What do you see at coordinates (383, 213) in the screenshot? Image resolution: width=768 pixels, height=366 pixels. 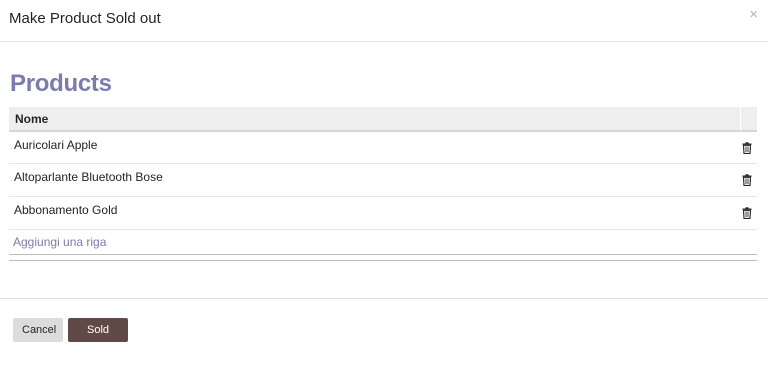 I see `table-row: Abbonamento Gold` at bounding box center [383, 213].